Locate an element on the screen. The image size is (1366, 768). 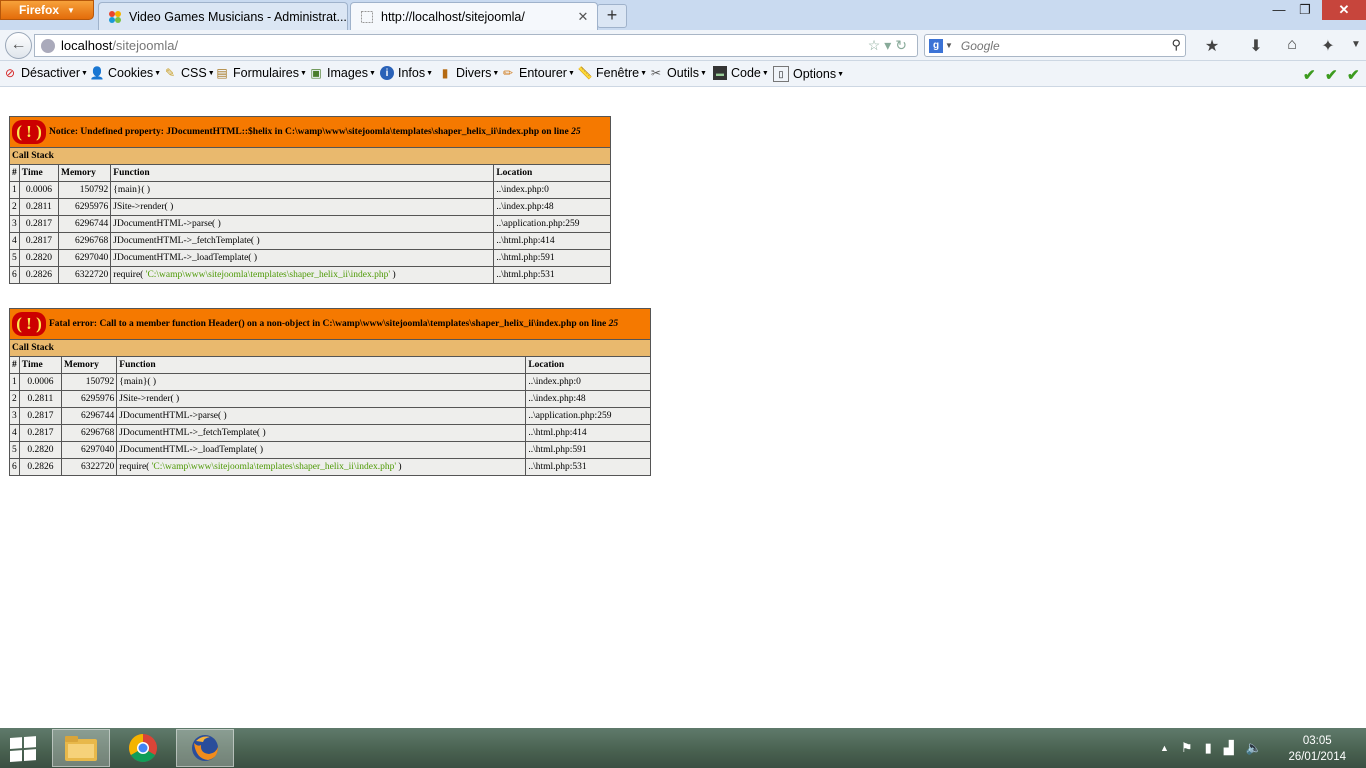
firefox-menu-button: Firefox ▼ is located at coordinates (47, 10).